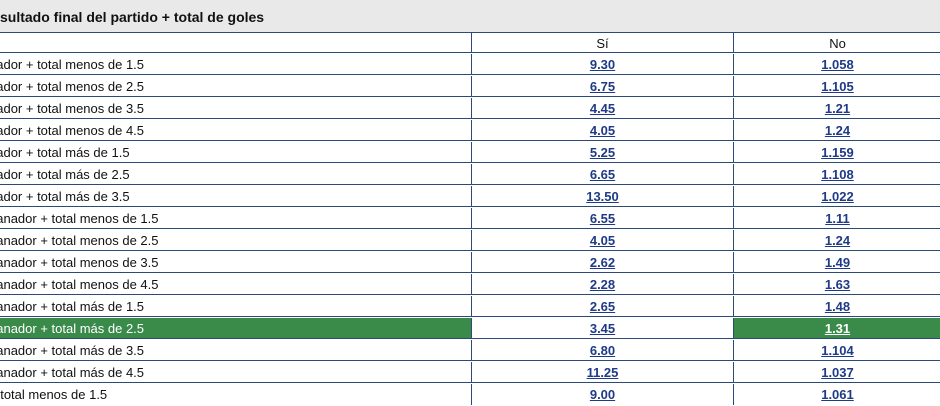 The image size is (940, 406). I want to click on yes-odds-cell: 6.75, so click(603, 86).